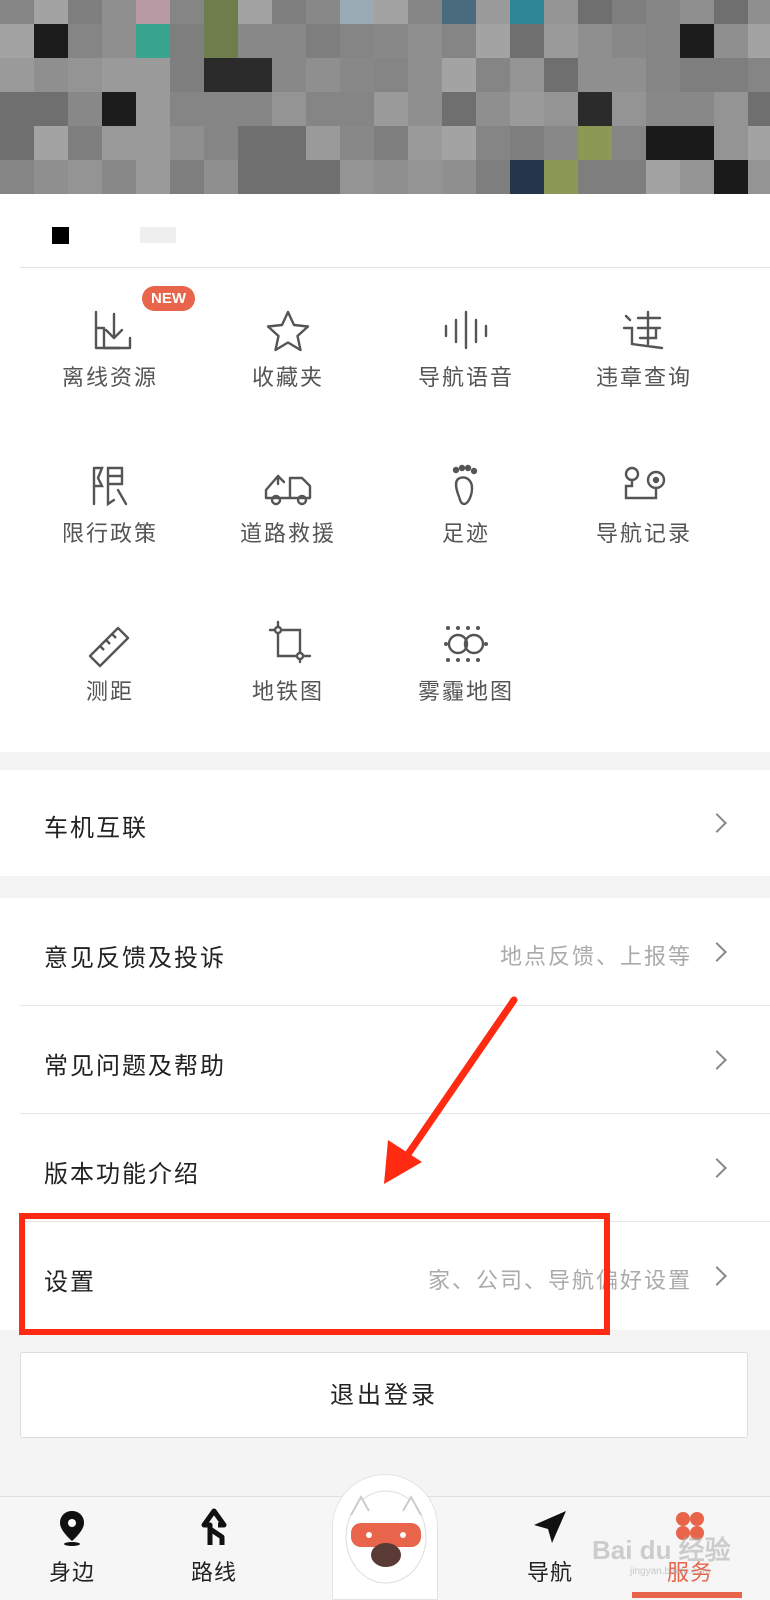 Image resolution: width=770 pixels, height=1600 pixels. What do you see at coordinates (287, 534) in the screenshot?
I see `grid-item-label: 道路救援` at bounding box center [287, 534].